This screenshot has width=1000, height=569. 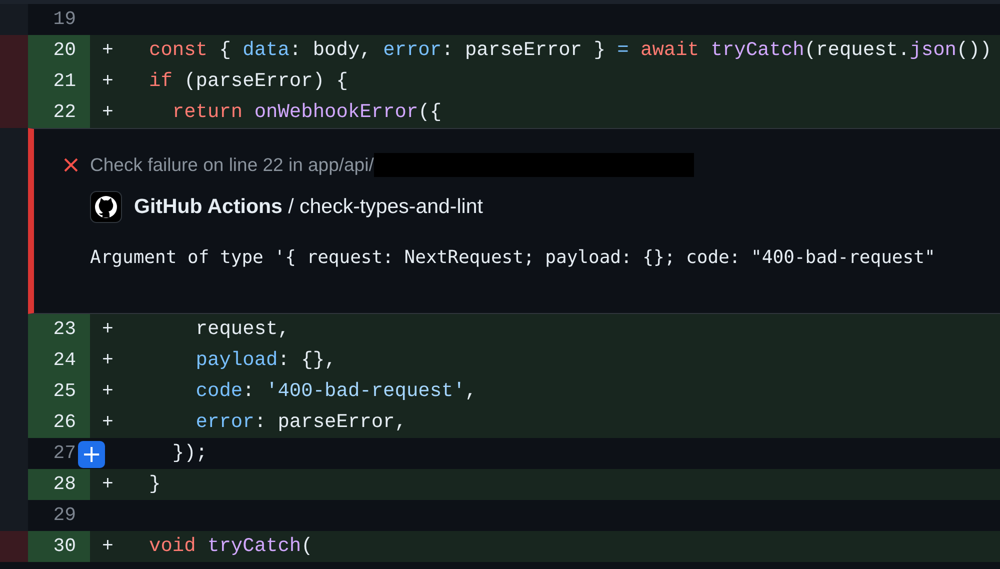 I want to click on line-number: 30, so click(x=59, y=546).